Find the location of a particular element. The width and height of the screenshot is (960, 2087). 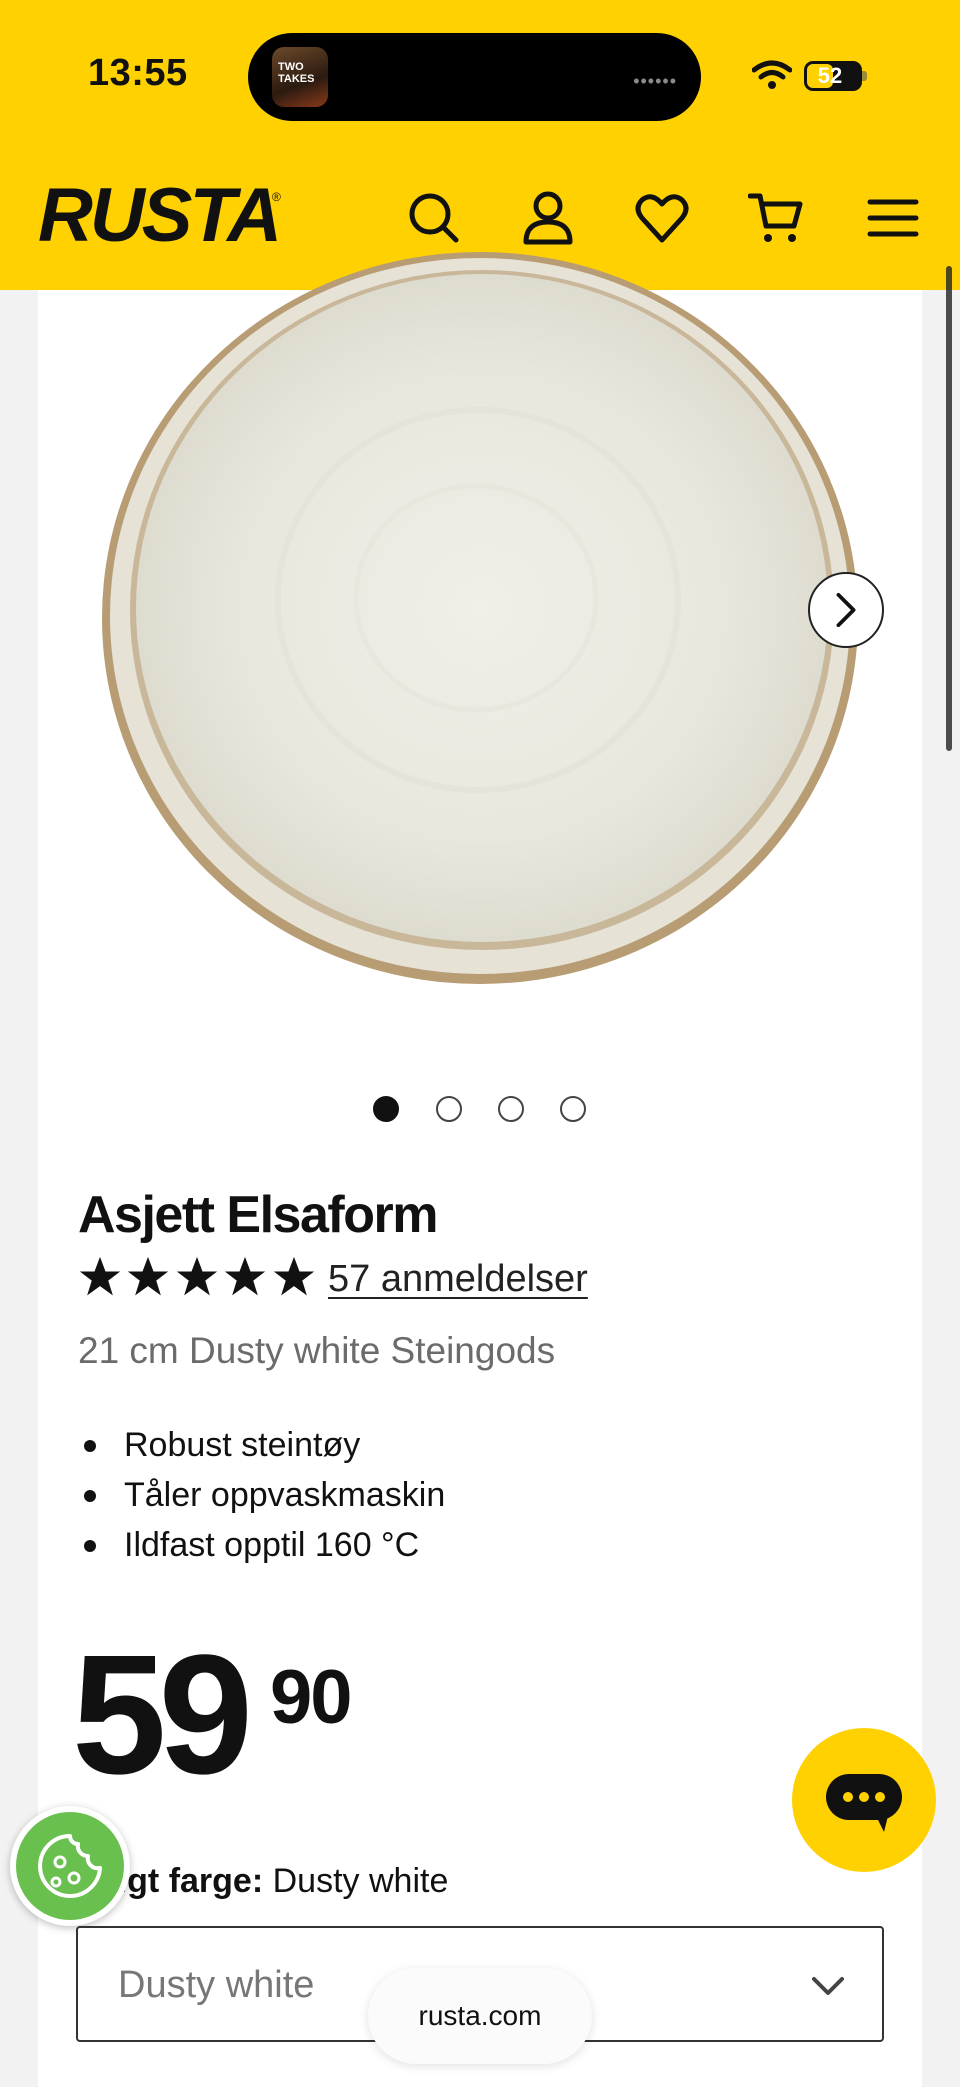

island-dots-icon: •••••• is located at coordinates (655, 81).